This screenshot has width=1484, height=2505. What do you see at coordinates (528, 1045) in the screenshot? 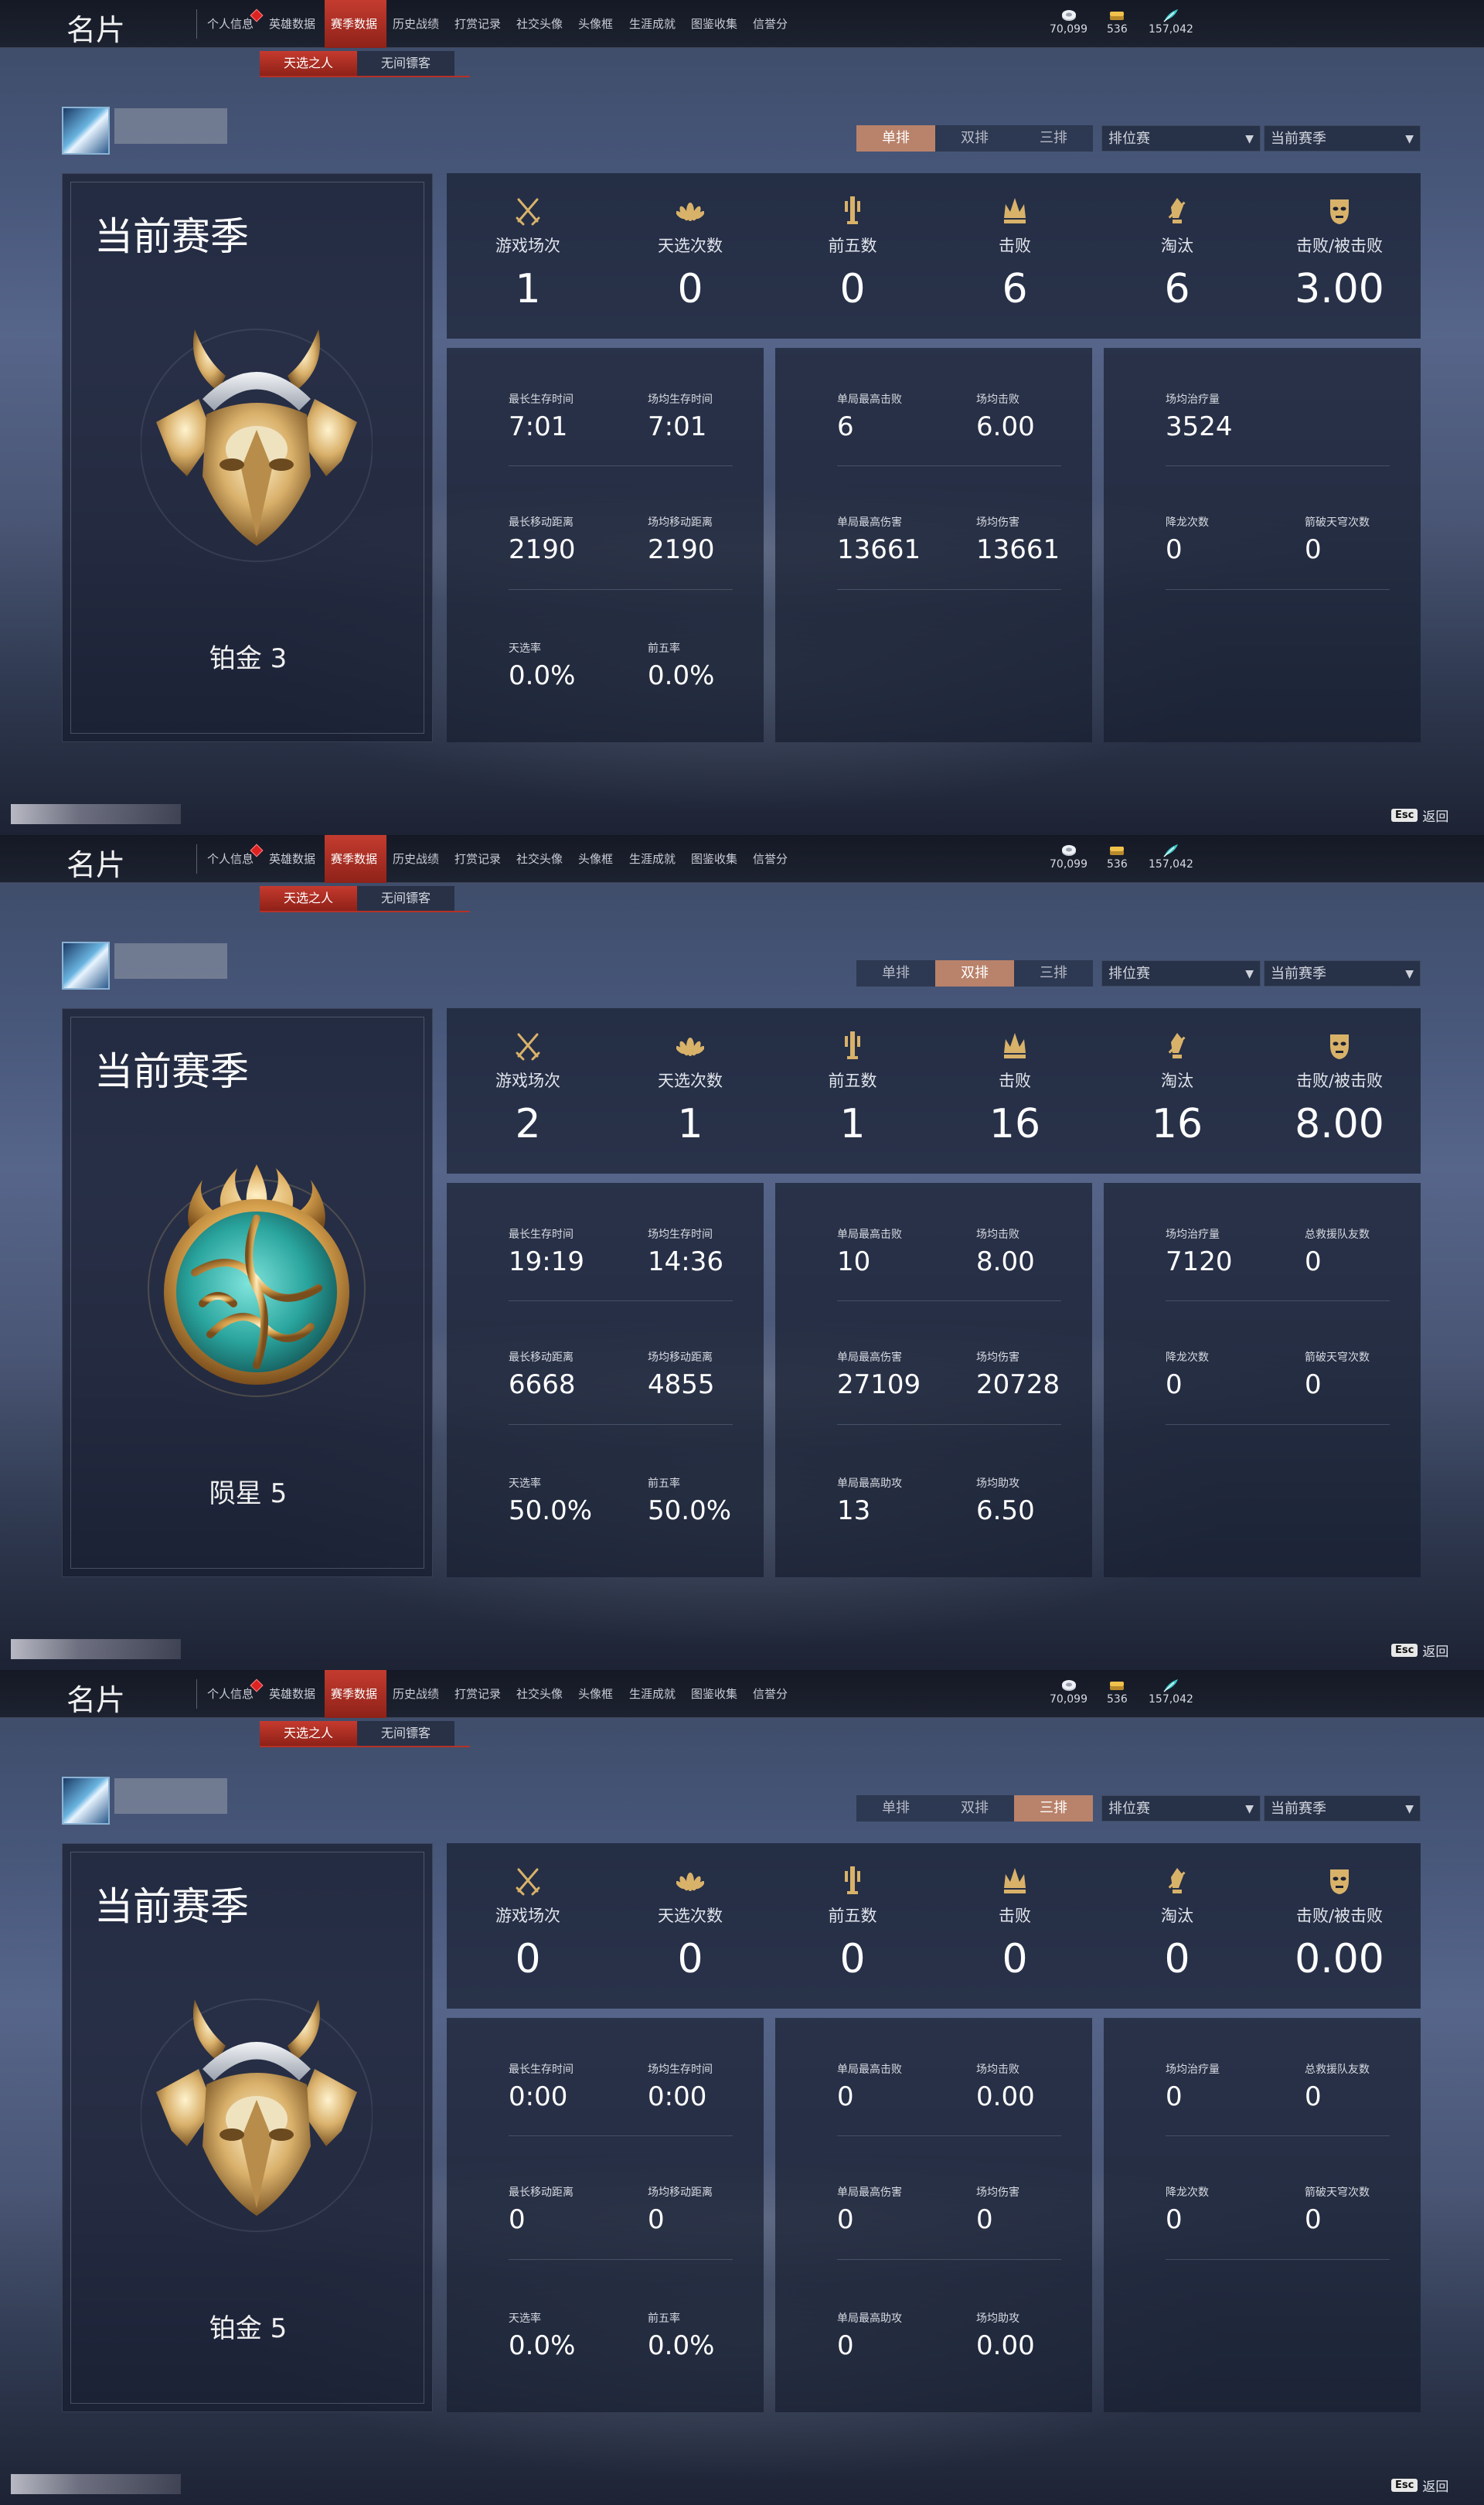
I see `crossed-swords-icon` at bounding box center [528, 1045].